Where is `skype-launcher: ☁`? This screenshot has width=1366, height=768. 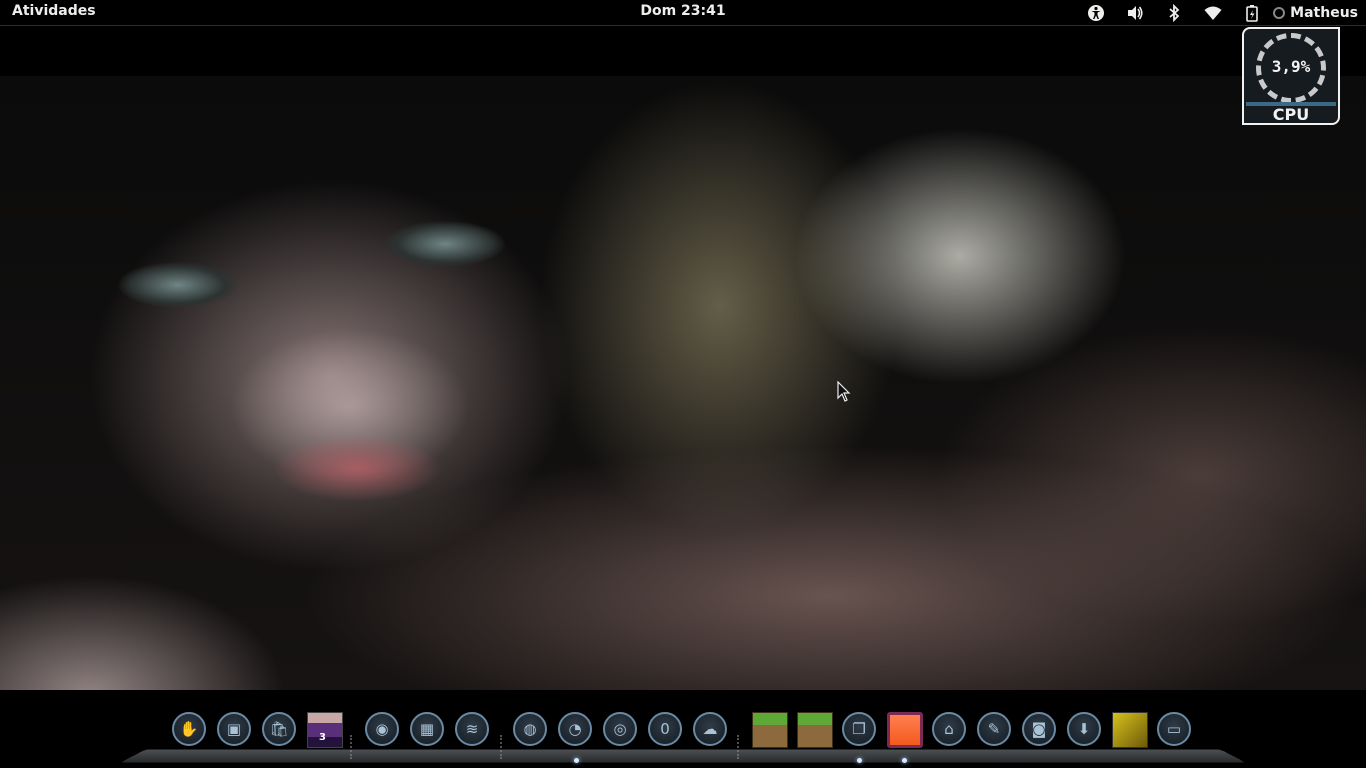 skype-launcher: ☁ is located at coordinates (711, 730).